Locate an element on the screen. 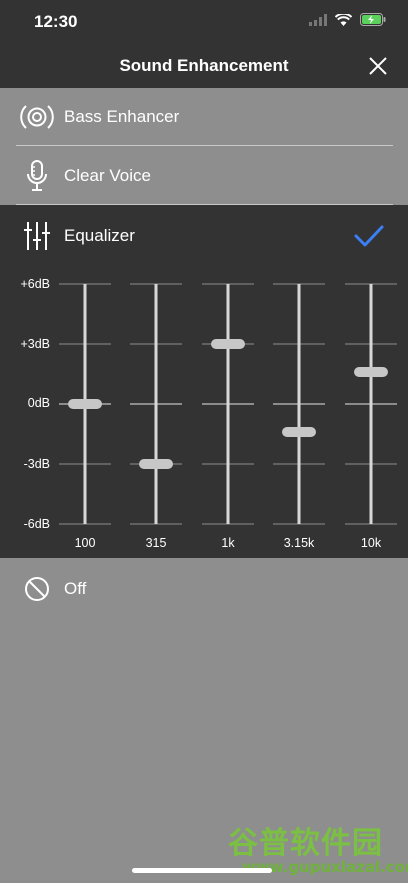  freq-label: 1k is located at coordinates (228, 543).